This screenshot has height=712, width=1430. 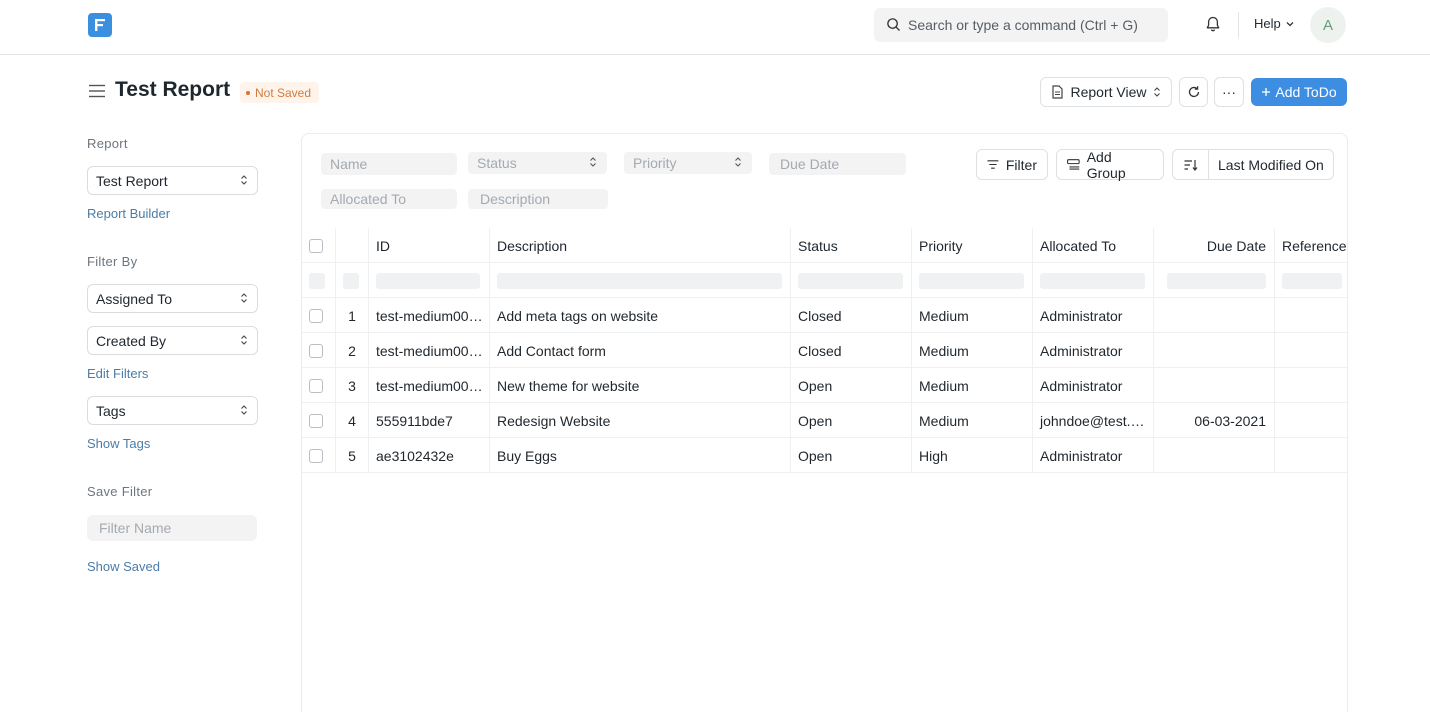 I want to click on edit-filters-link: Edit Filters, so click(x=117, y=373).